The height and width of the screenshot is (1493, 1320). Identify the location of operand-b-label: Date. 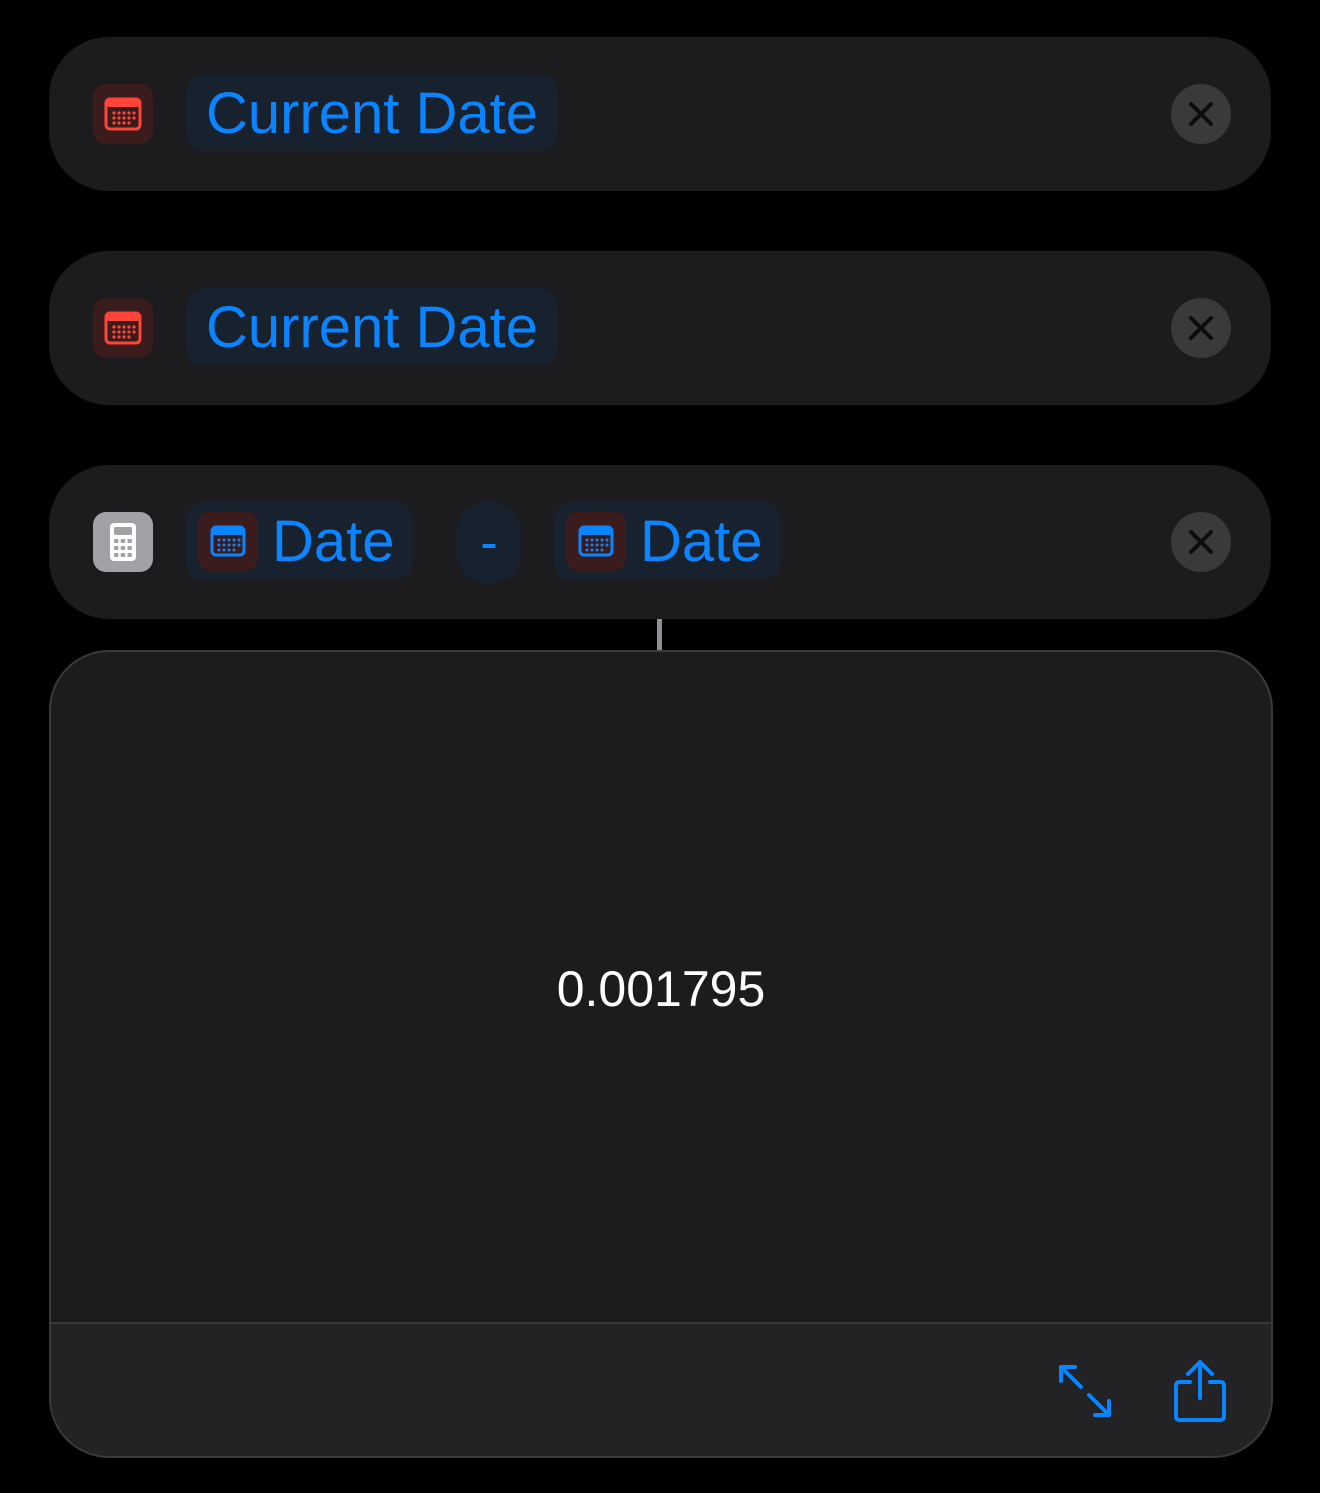
(701, 541).